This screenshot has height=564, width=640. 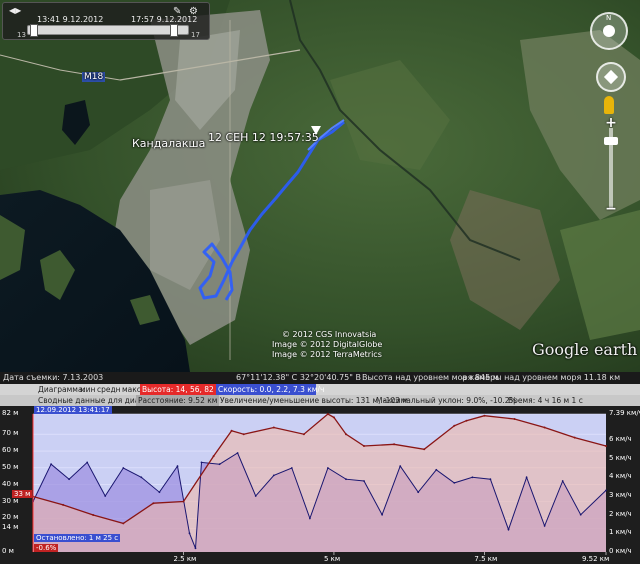 I want to click on track-point-label: 12 СЕН 12 19:57:35, so click(x=263, y=137).